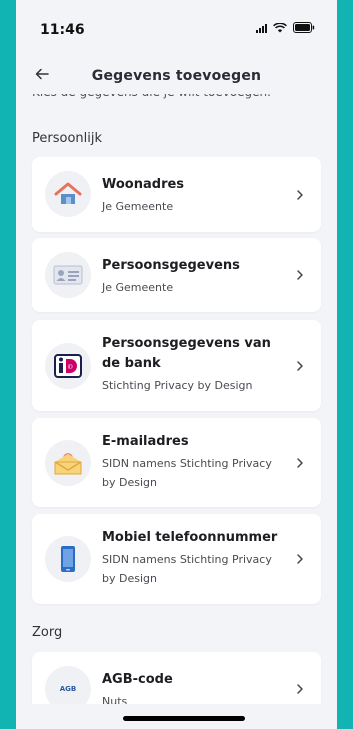 The image size is (353, 729). I want to click on top-nav: Gegevens toevoegen, so click(176, 75).